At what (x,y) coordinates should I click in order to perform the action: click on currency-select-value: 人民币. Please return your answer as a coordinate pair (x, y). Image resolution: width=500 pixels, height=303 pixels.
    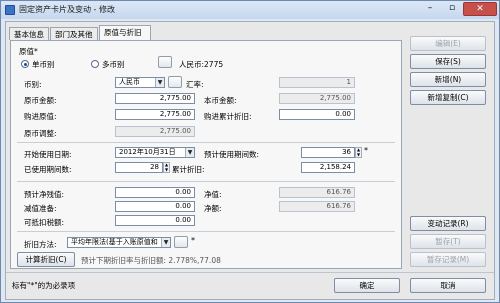
    Looking at the image, I should click on (129, 82).